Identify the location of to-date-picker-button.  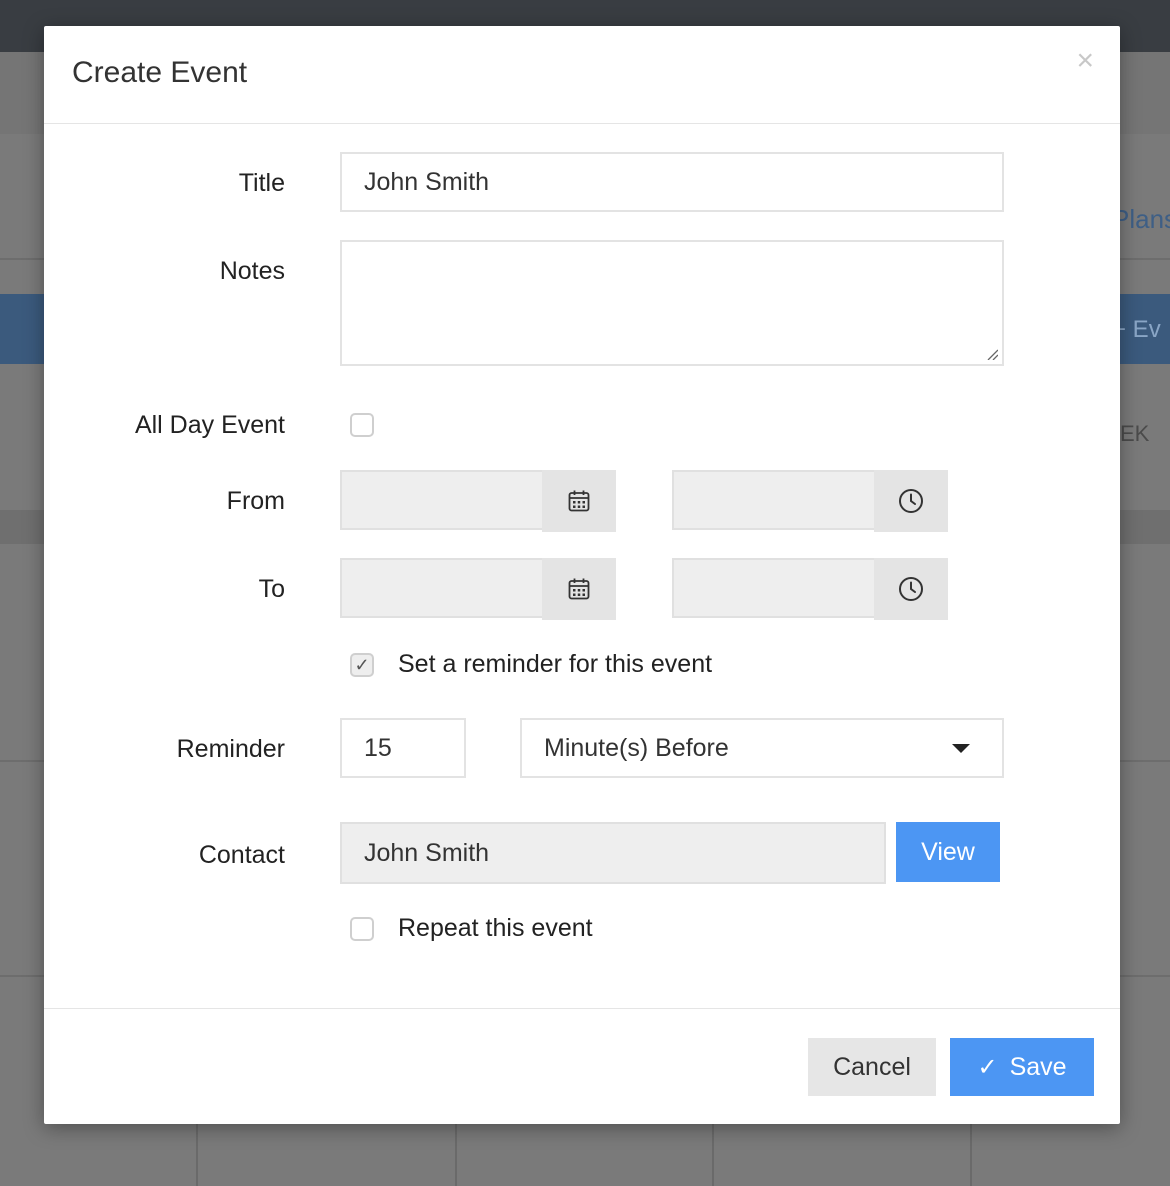
(579, 589).